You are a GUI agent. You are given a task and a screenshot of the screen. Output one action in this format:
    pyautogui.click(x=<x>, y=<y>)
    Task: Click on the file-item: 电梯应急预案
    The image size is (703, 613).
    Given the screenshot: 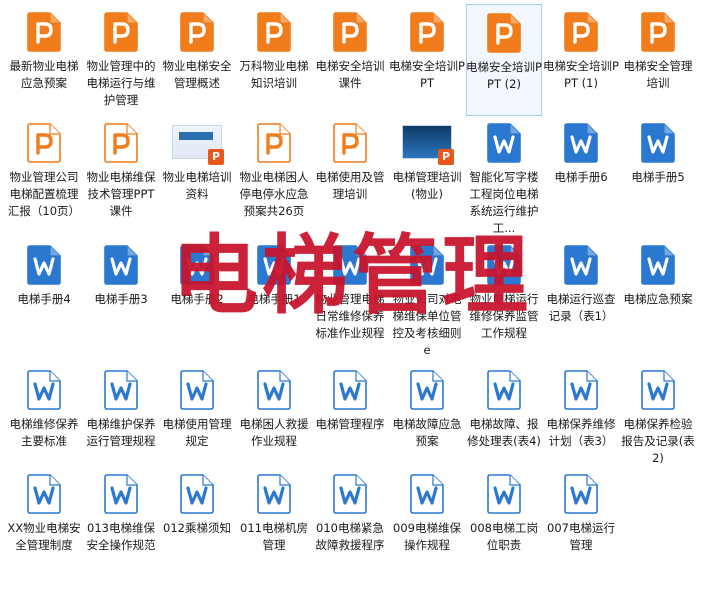 What is the action you would take?
    pyautogui.click(x=658, y=293)
    